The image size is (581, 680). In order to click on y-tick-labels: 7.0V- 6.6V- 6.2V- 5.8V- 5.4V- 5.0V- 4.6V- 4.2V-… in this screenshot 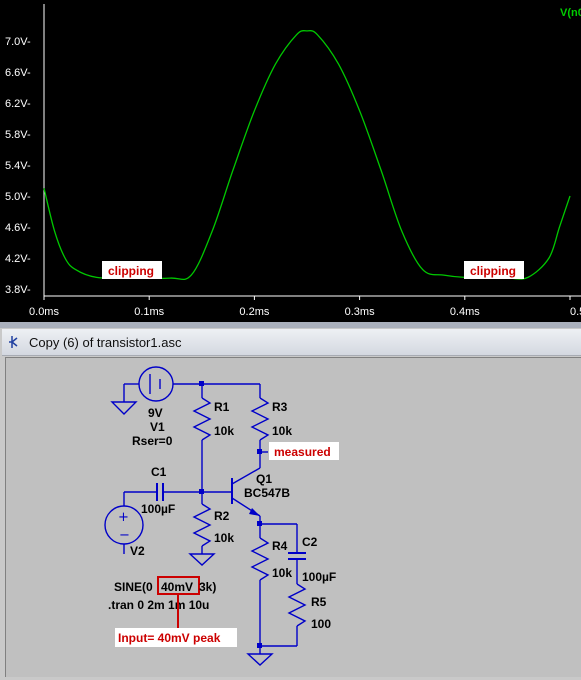, I will do `click(18, 166)`.